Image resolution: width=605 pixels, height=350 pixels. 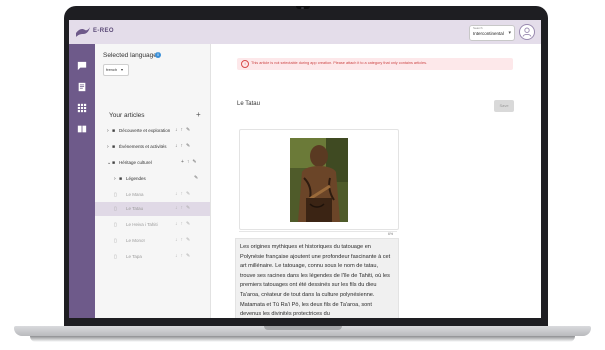 I want to click on tree-article-row: ▯ Le Mana ↓↑✎, so click(x=152, y=195).